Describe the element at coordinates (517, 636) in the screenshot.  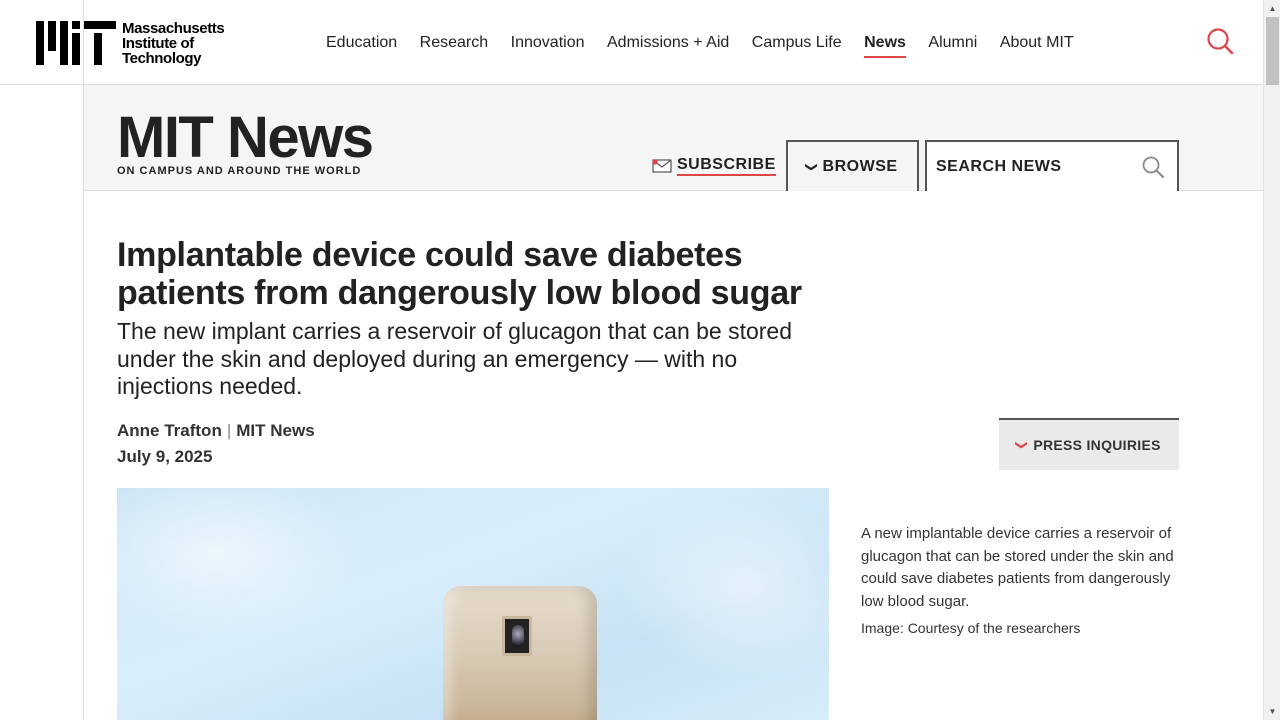
I see `device-window` at that location.